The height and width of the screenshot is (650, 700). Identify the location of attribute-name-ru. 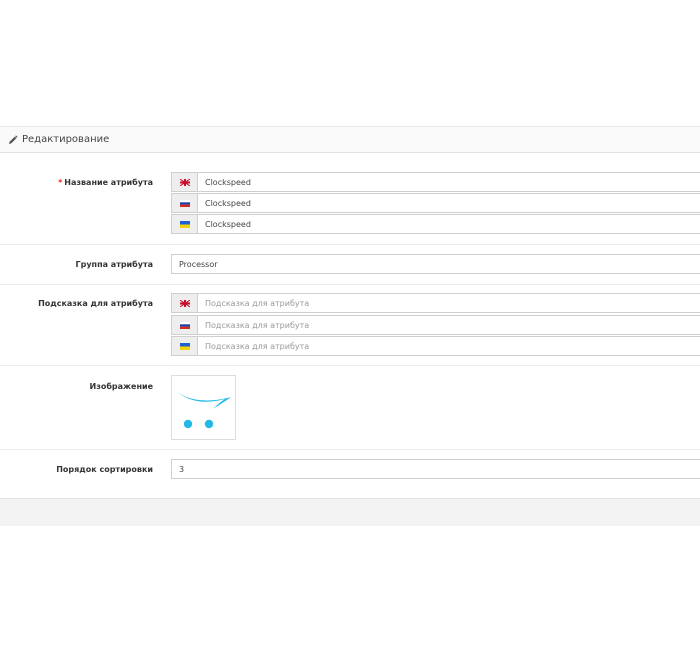
(435, 203).